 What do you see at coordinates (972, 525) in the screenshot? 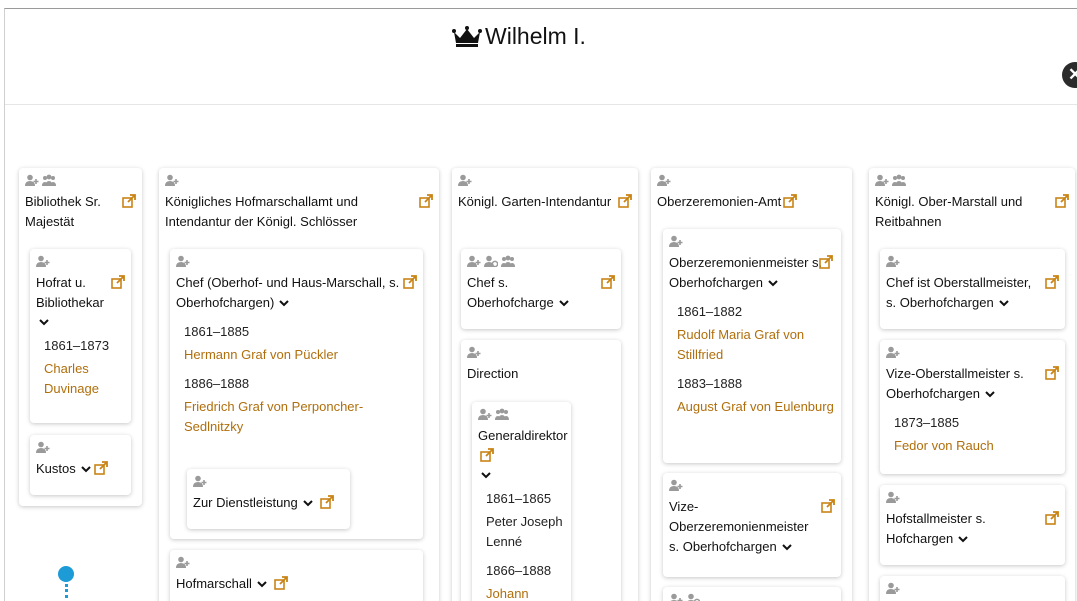
I see `card-hofstallmeister: Hofstallmeister s. Hofchargen` at bounding box center [972, 525].